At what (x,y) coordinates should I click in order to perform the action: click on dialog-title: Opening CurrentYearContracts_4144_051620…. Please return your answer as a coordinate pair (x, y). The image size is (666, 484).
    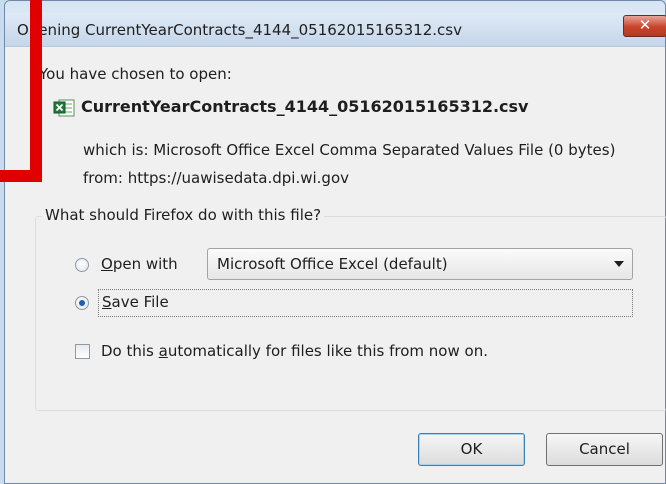
    Looking at the image, I should click on (239, 30).